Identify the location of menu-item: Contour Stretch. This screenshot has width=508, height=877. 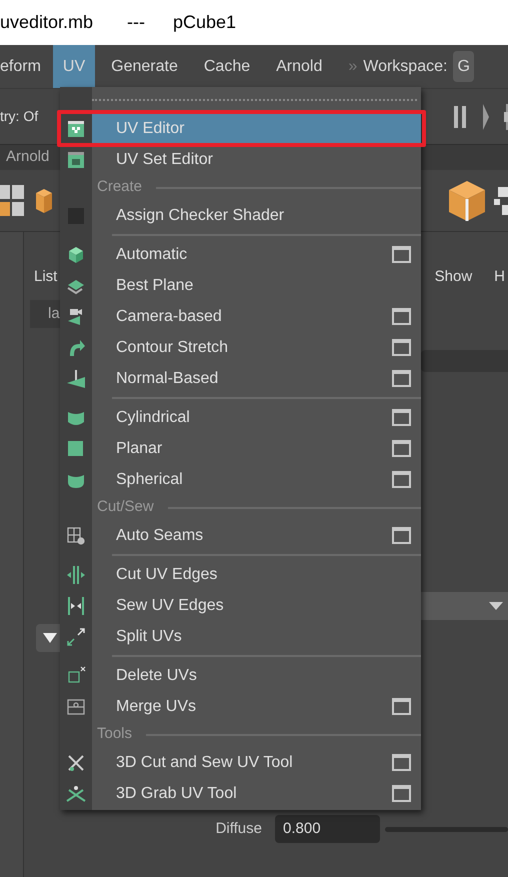
(256, 347).